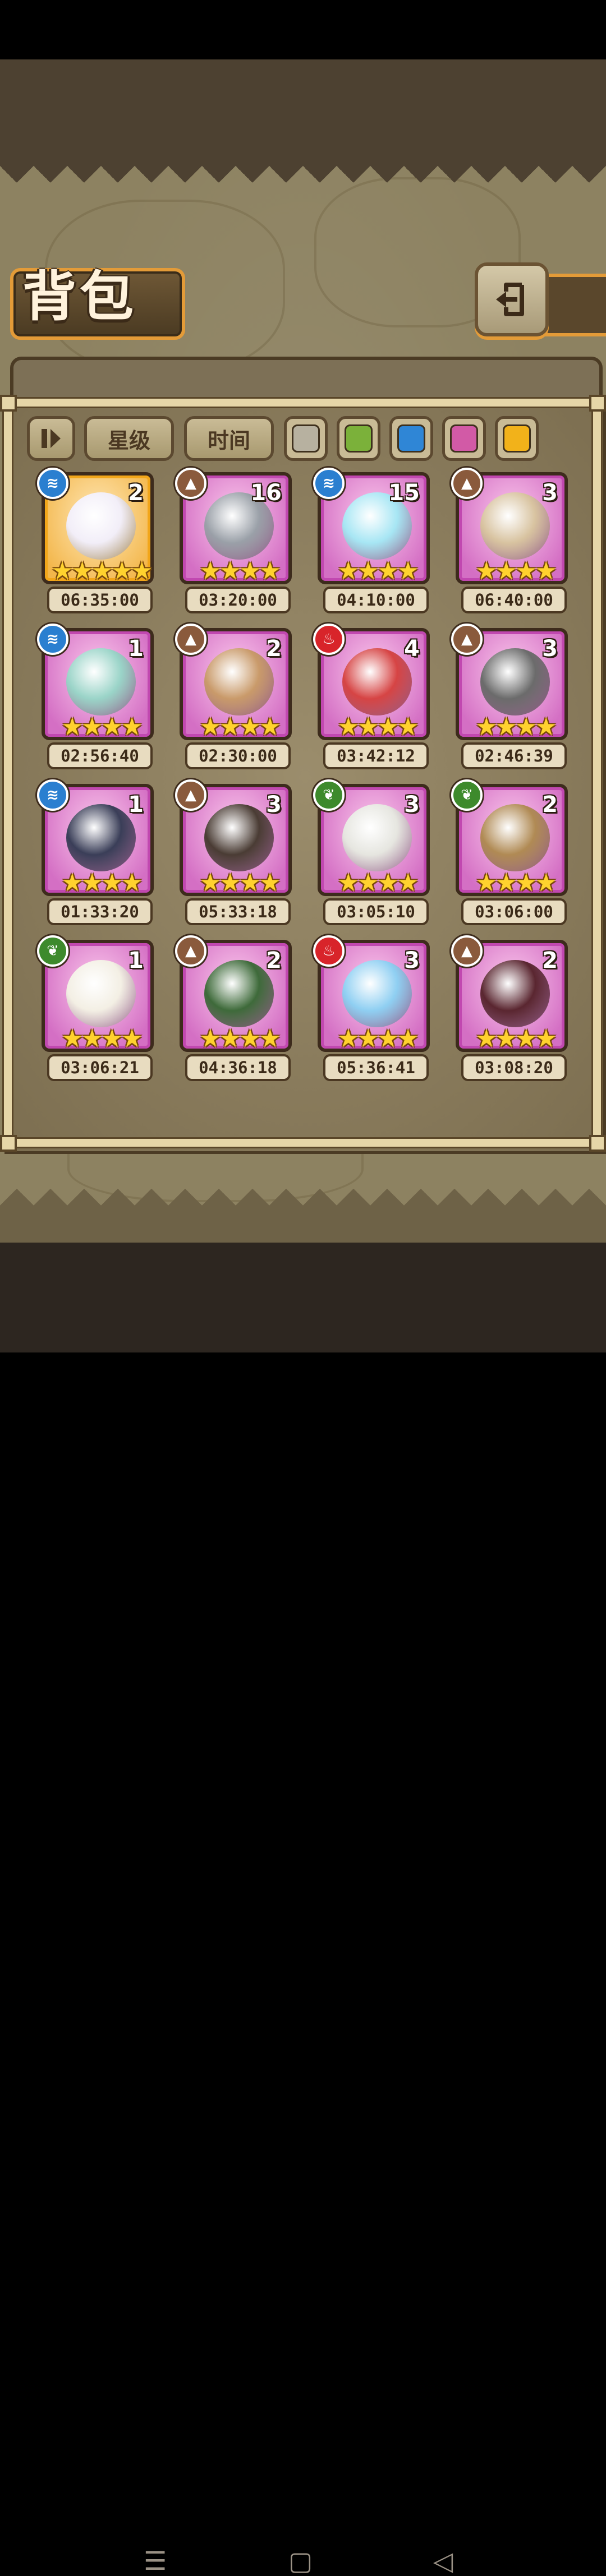  Describe the element at coordinates (229, 438) in the screenshot. I see `sort-by-time-button: 时间` at that location.